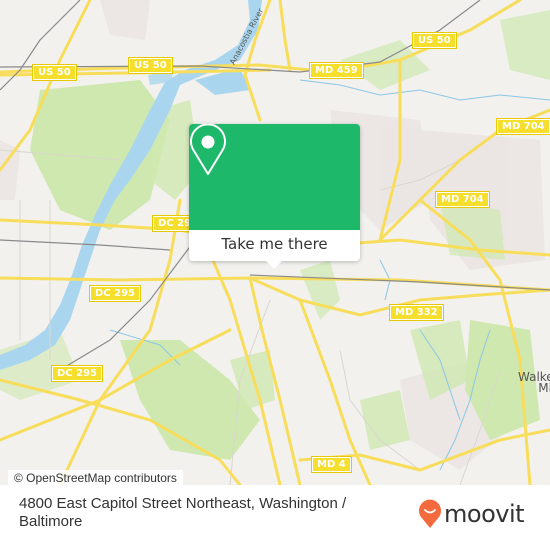  I want to click on map-attribution: © OpenStreetMap contributors, so click(95, 477).